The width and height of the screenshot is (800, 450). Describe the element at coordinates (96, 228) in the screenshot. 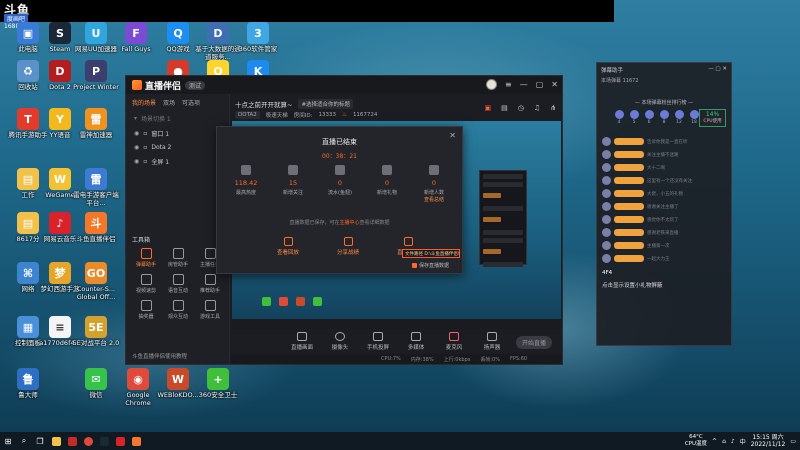

I see `desktop-icon-dypush: 斗斗鱼直播伴侣` at that location.